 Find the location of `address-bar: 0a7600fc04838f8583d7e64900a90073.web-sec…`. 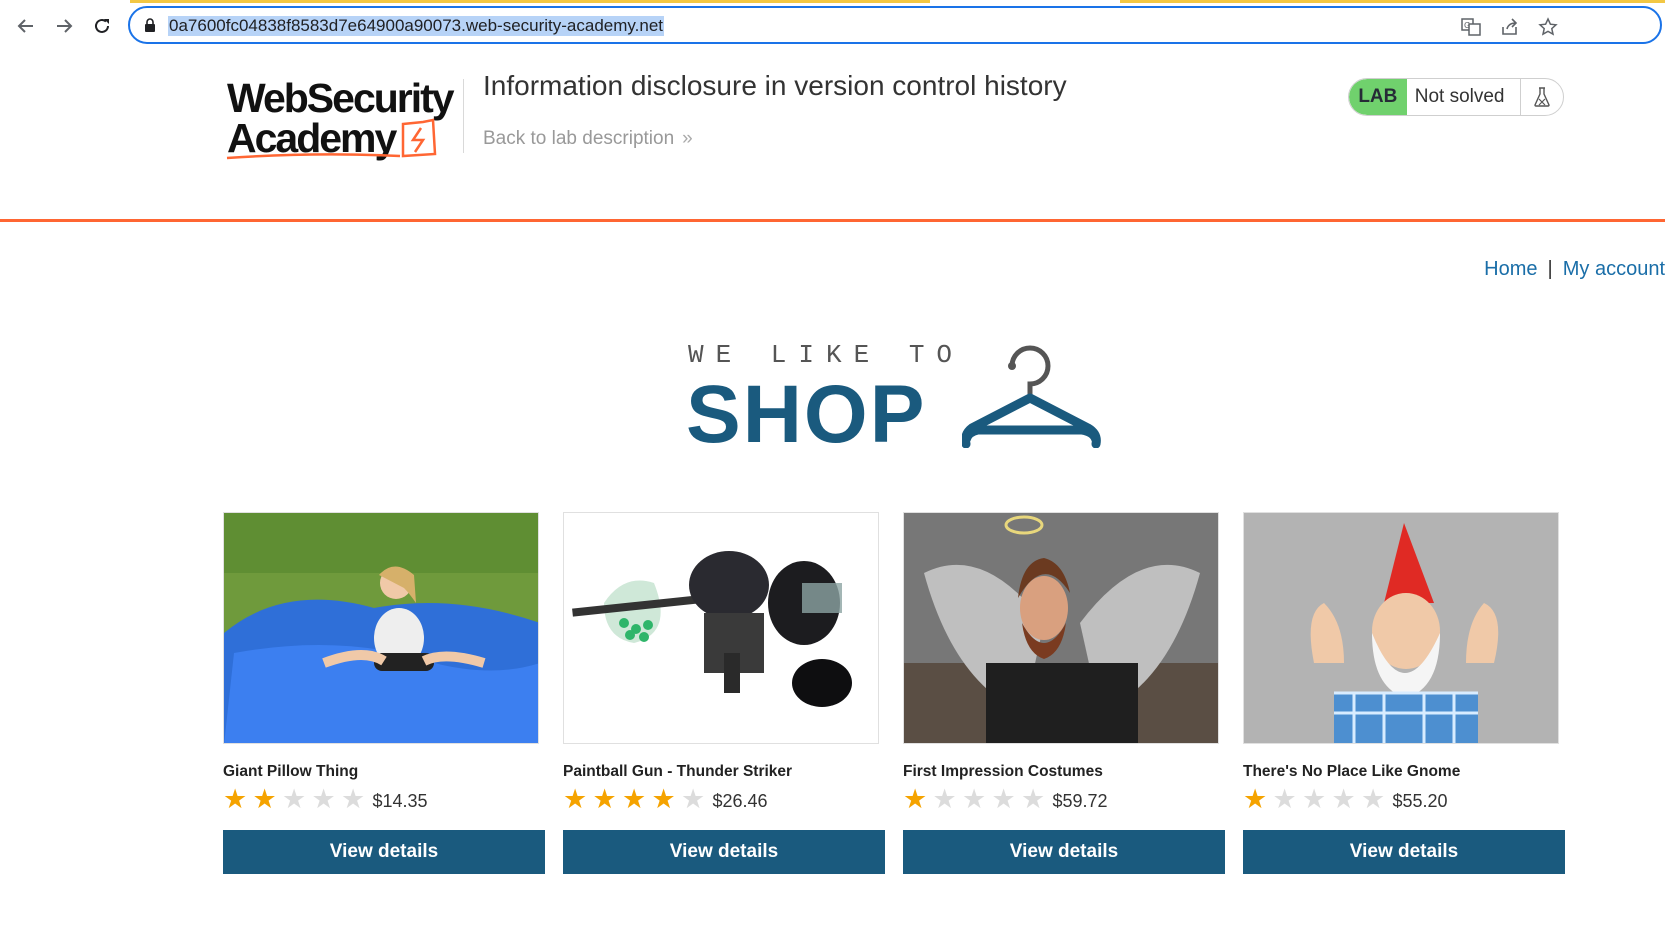

address-bar: 0a7600fc04838f8583d7e64900a90073.web-sec… is located at coordinates (895, 25).